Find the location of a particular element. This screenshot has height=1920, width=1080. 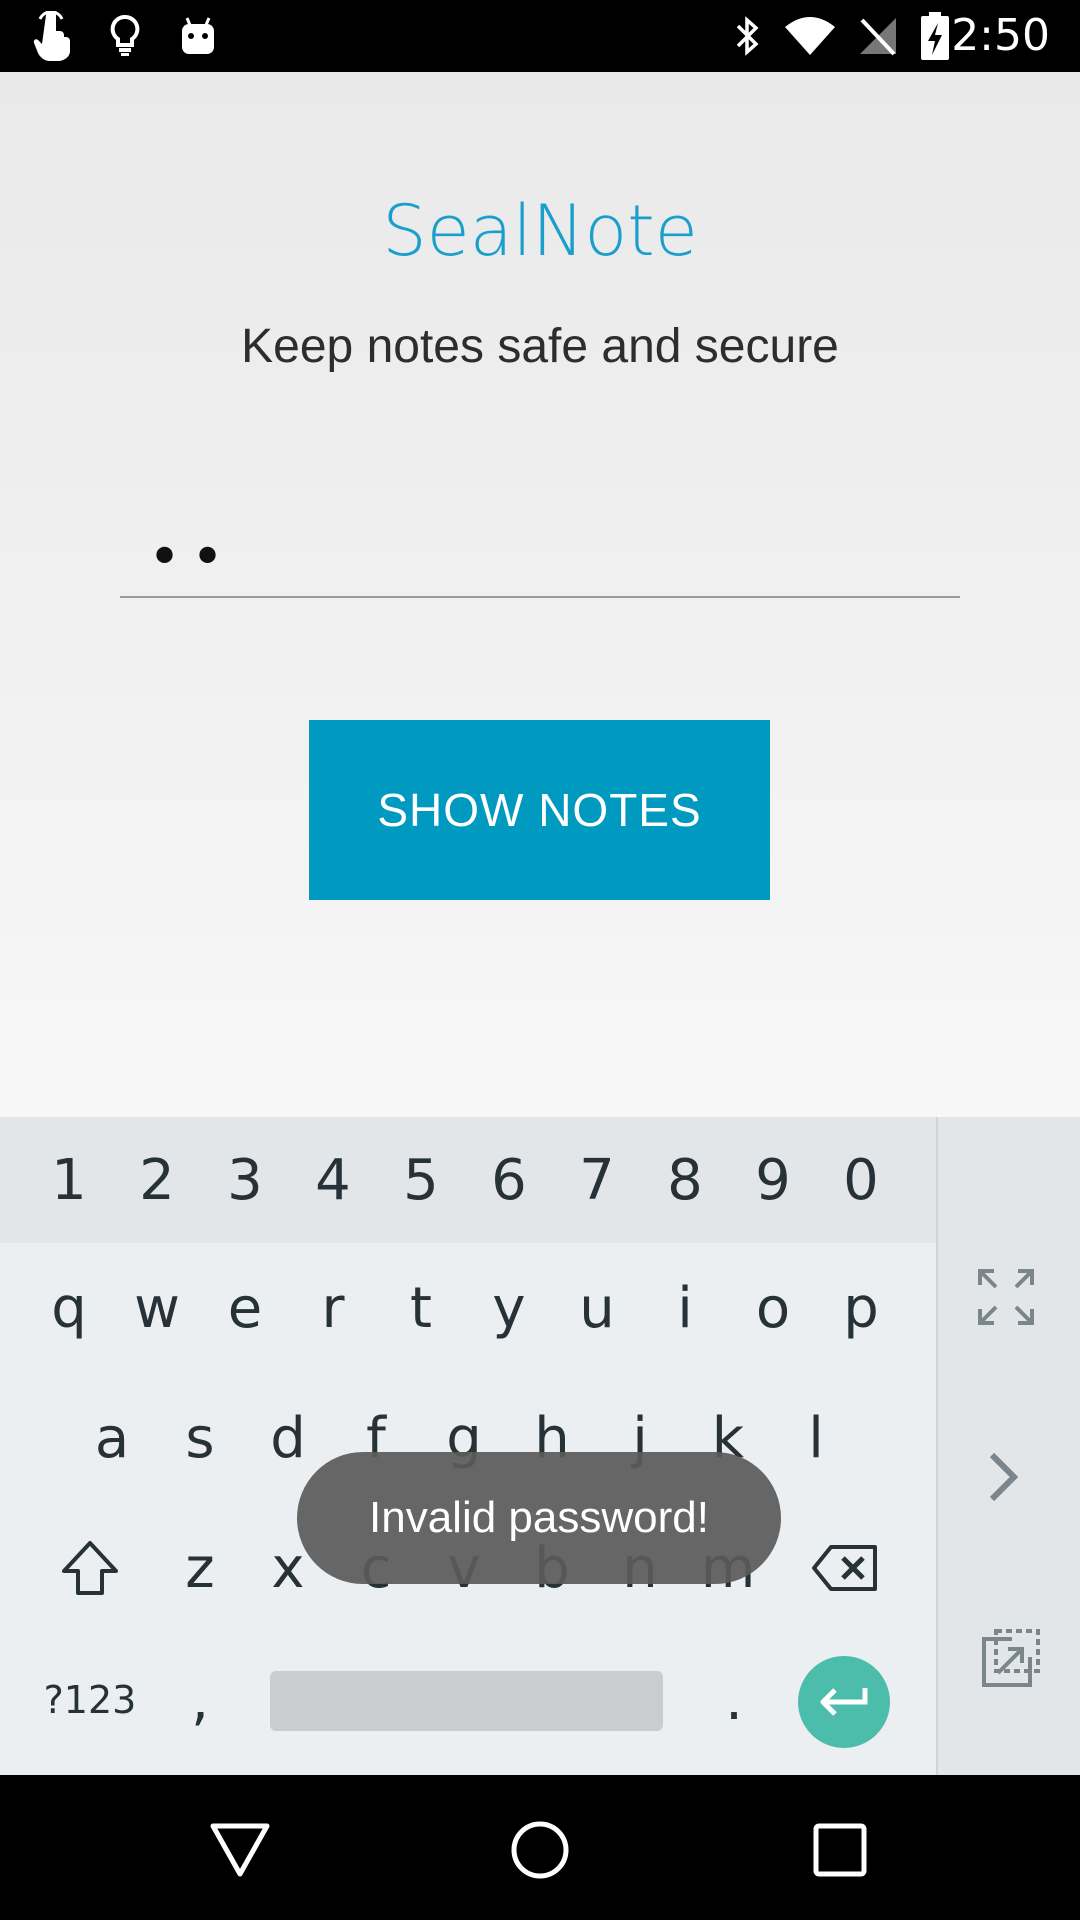

back-icon is located at coordinates (240, 1850).